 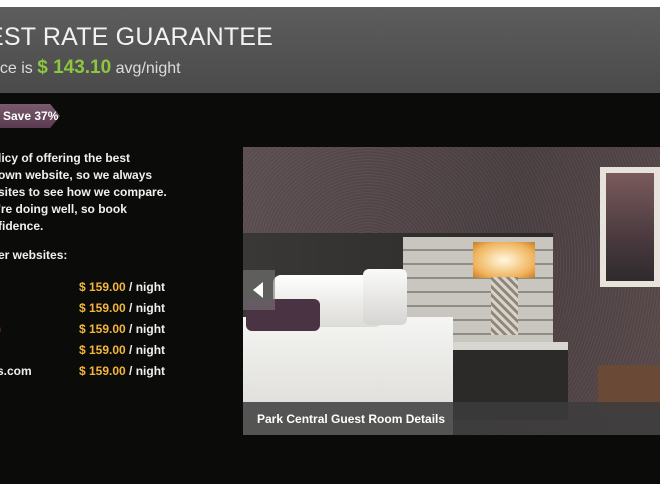 What do you see at coordinates (16, 371) in the screenshot?
I see `rate-site: s.com` at bounding box center [16, 371].